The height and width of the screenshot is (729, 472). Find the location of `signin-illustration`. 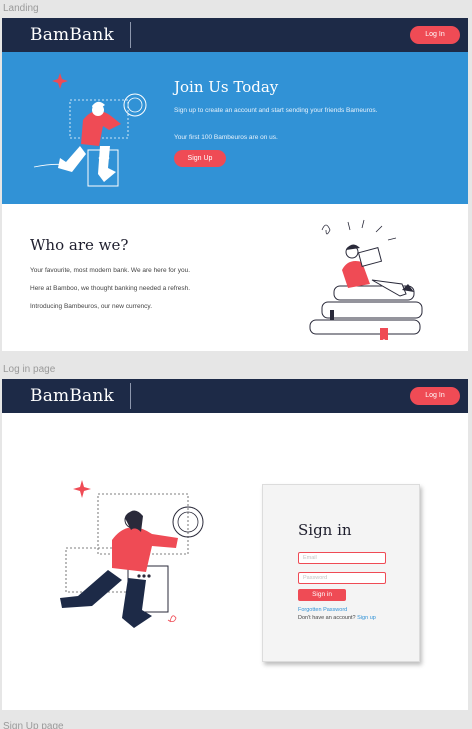

signin-illustration is located at coordinates (132, 554).